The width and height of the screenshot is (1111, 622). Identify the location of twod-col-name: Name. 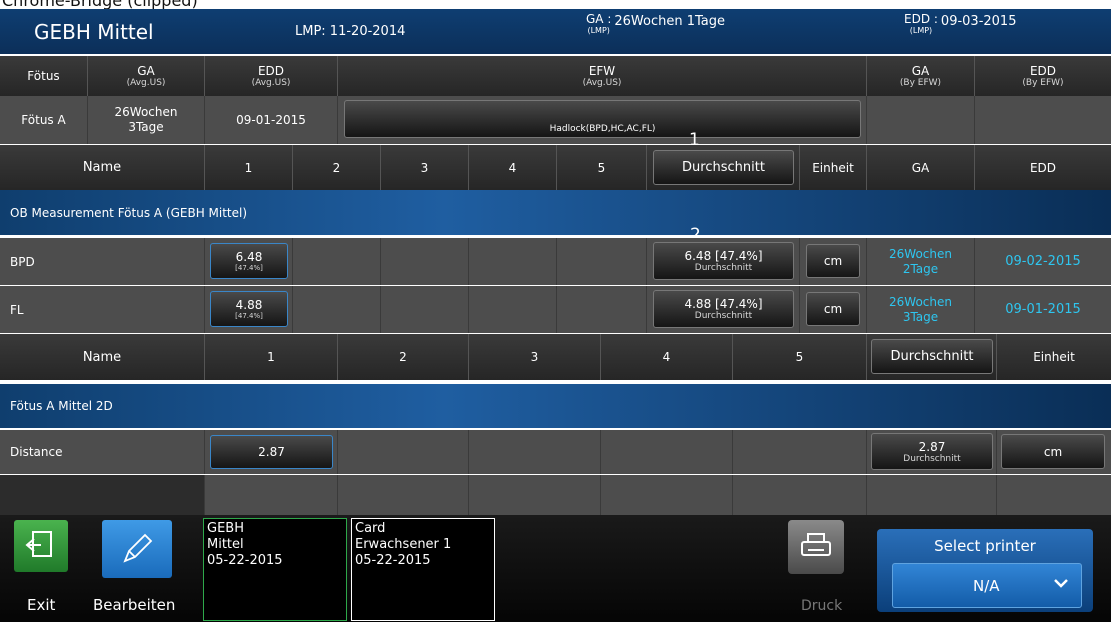
(102, 357).